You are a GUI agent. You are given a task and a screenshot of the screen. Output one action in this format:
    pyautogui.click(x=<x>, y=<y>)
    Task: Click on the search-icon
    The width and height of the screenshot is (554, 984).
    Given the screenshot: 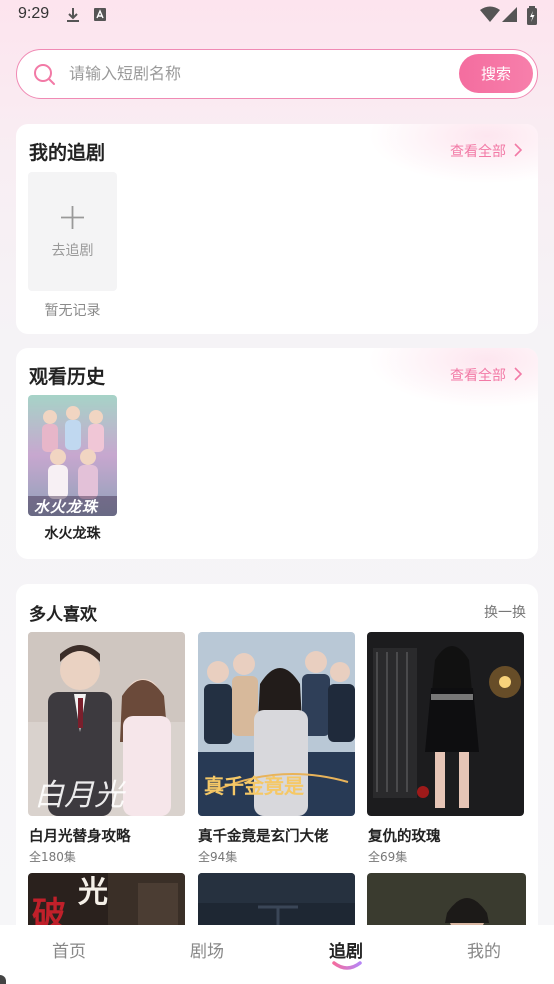 What is the action you would take?
    pyautogui.click(x=44, y=74)
    